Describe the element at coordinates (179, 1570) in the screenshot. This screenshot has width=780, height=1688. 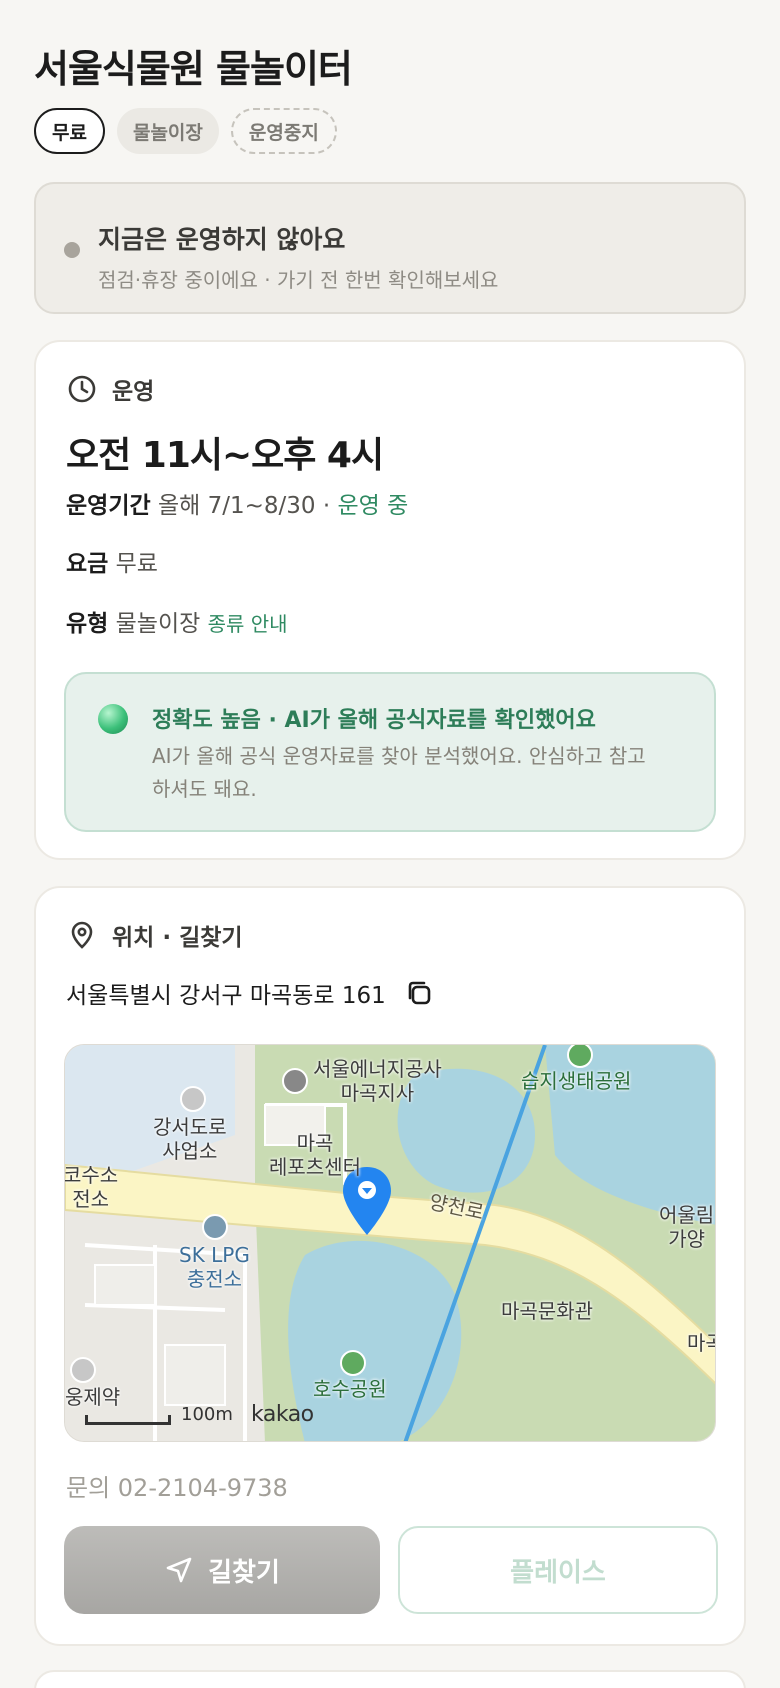
I see `navigation-arrow-icon` at that location.